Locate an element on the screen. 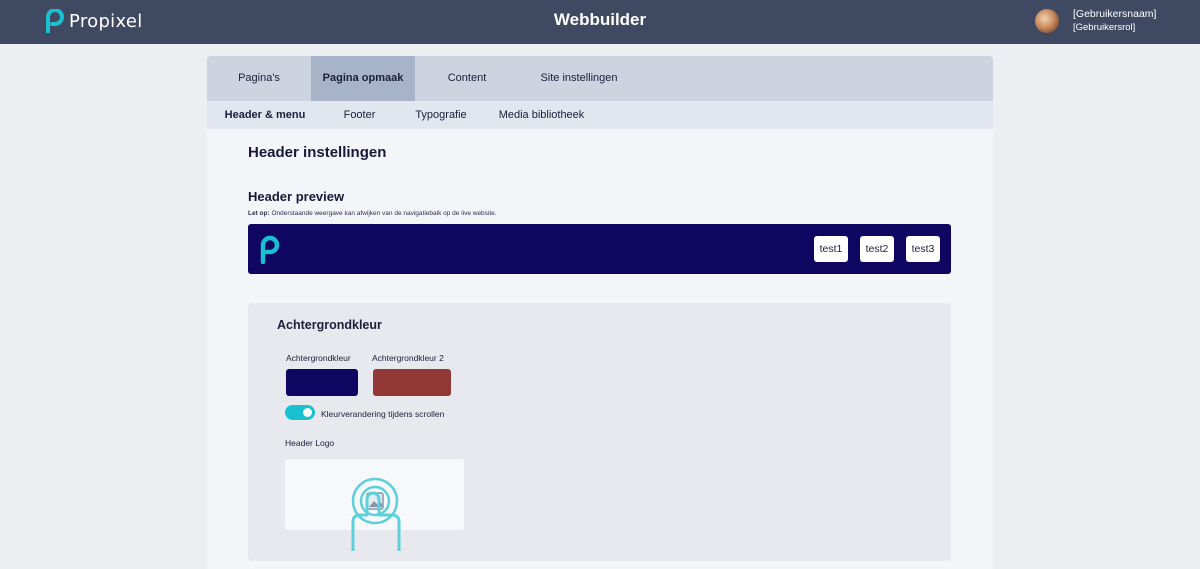 Image resolution: width=1200 pixels, height=569 pixels. color1-label: Achtergrondkleur is located at coordinates (318, 358).